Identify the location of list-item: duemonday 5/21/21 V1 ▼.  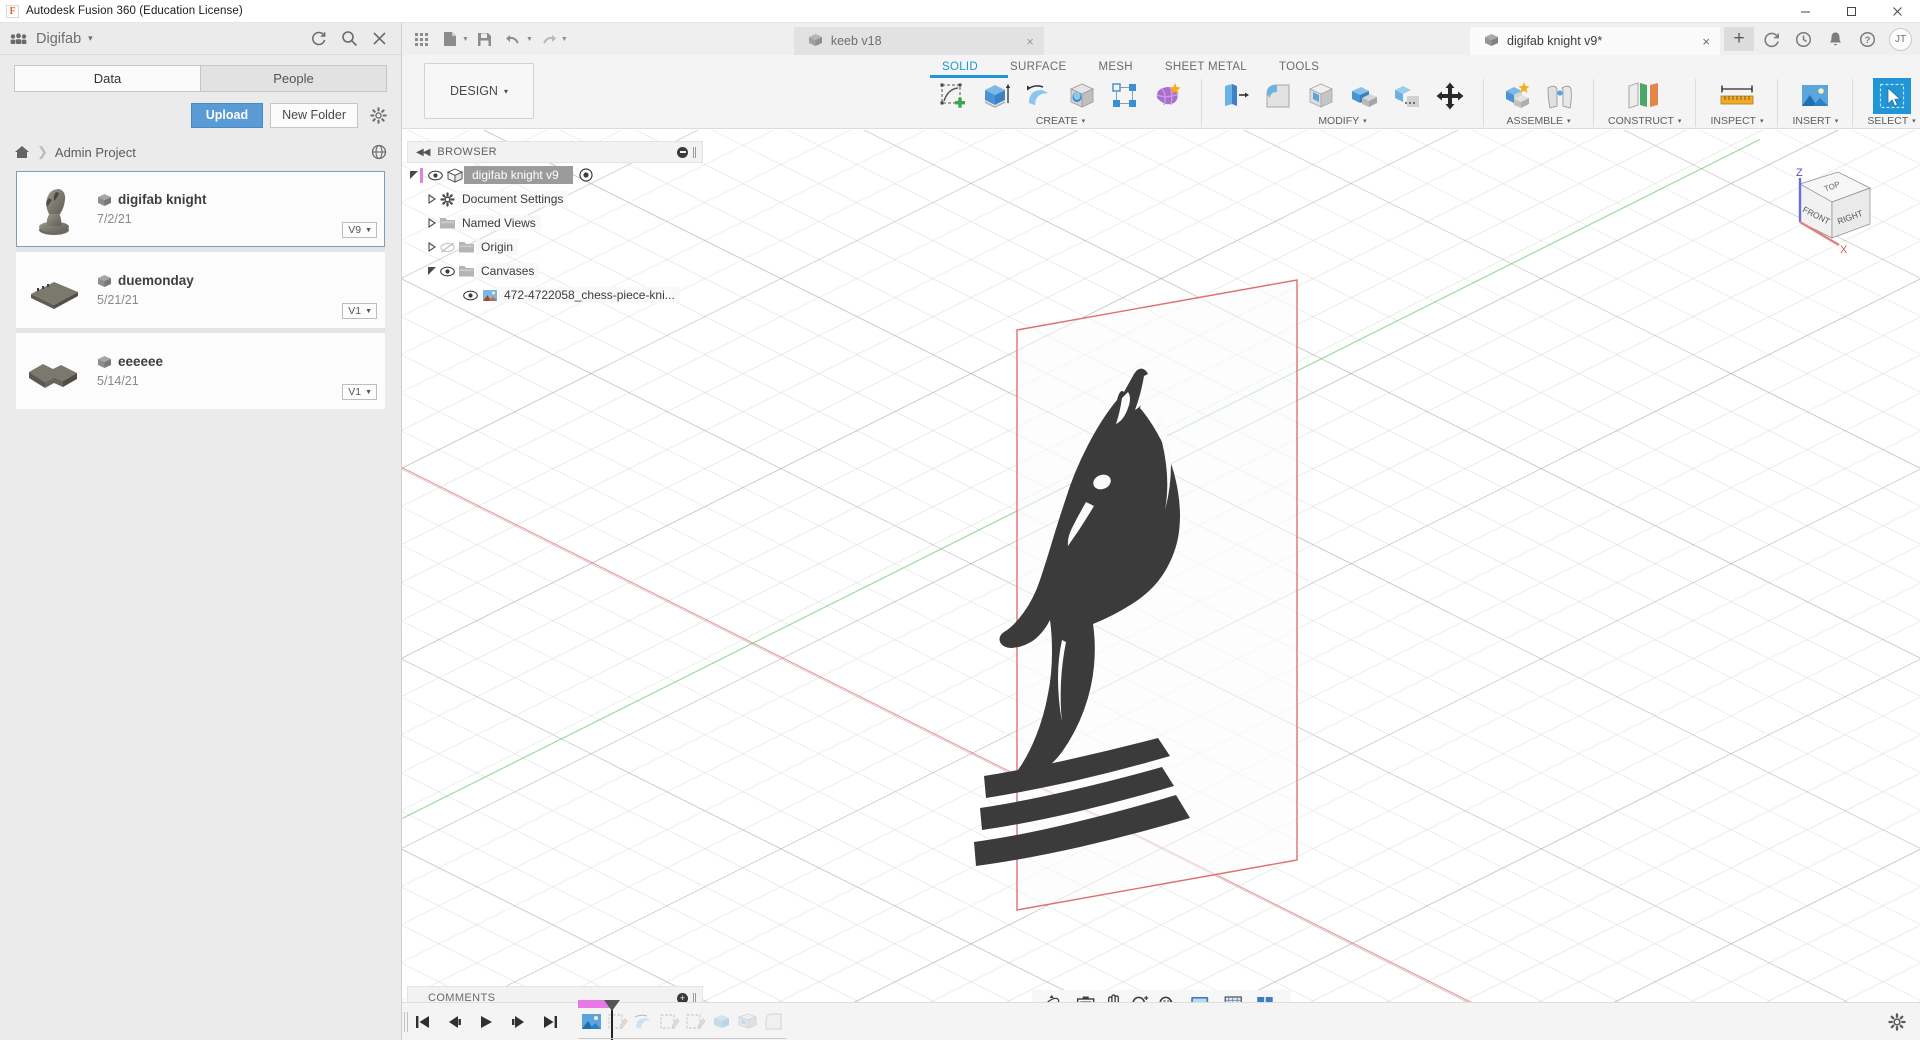
(200, 290).